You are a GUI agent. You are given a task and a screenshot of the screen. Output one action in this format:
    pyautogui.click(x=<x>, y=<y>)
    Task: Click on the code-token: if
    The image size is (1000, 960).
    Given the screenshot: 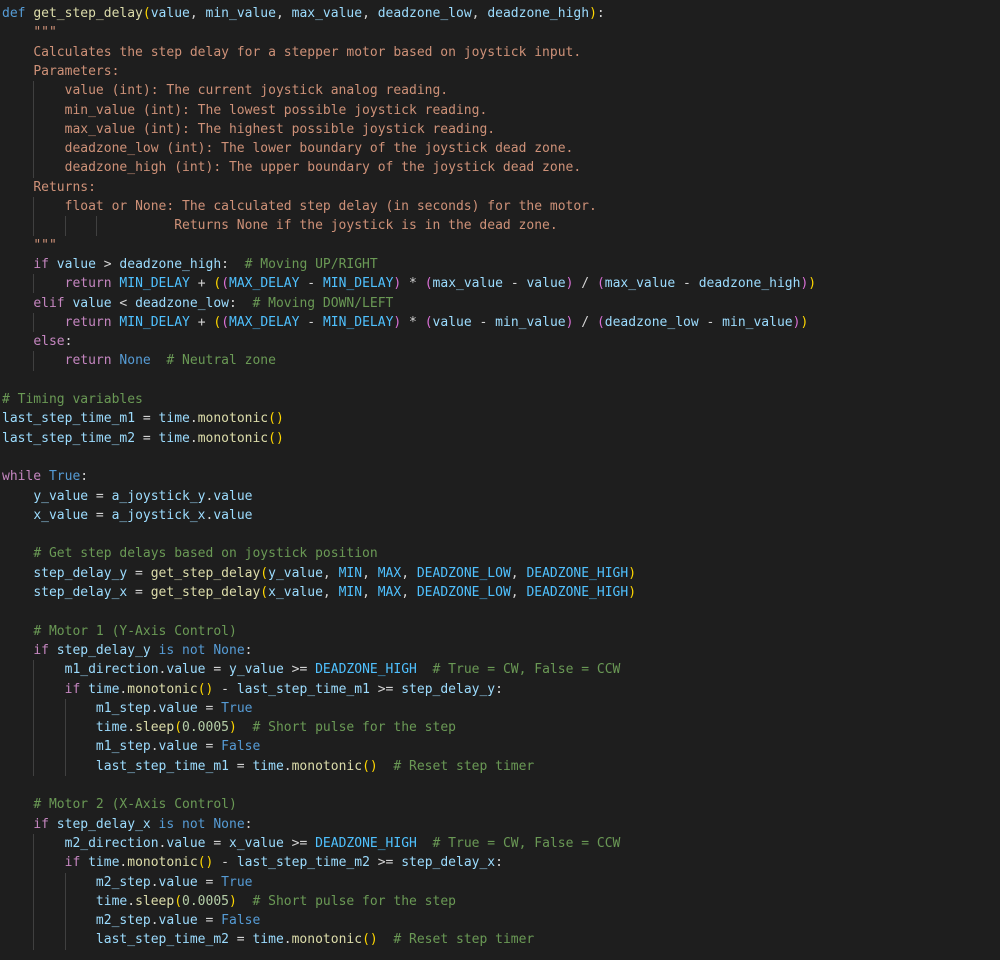 What is the action you would take?
    pyautogui.click(x=76, y=689)
    